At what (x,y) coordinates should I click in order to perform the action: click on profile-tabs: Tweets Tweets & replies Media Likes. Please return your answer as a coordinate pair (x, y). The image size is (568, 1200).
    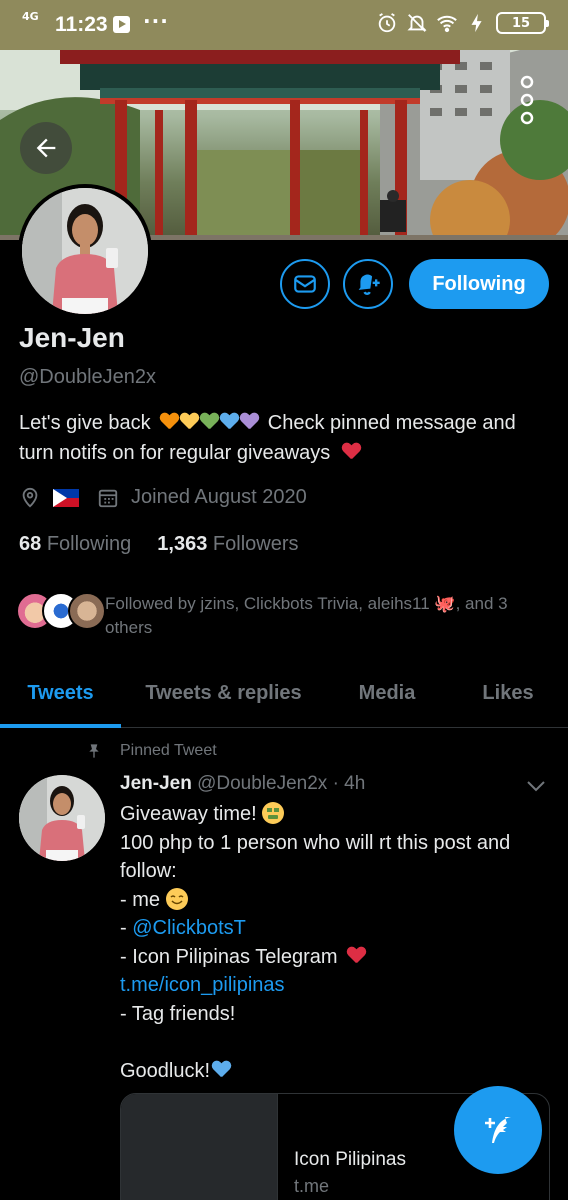
    Looking at the image, I should click on (284, 694).